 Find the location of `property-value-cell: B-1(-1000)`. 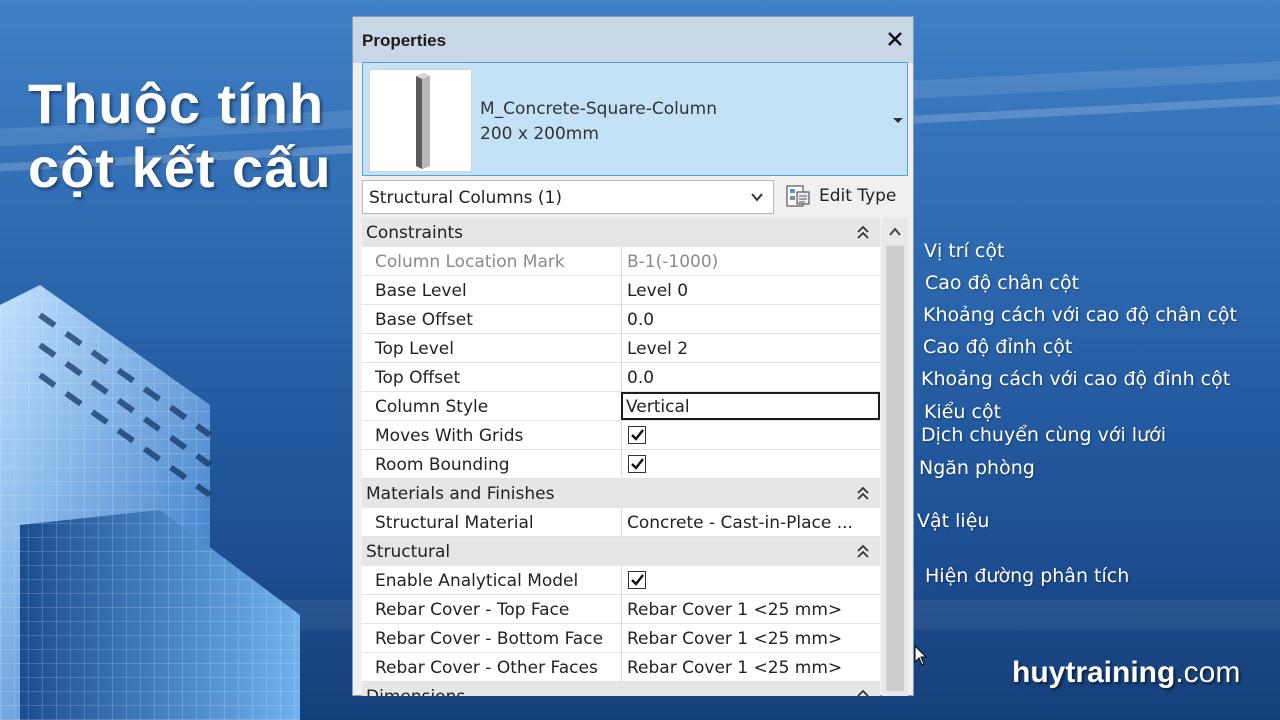

property-value-cell: B-1(-1000) is located at coordinates (750, 261).